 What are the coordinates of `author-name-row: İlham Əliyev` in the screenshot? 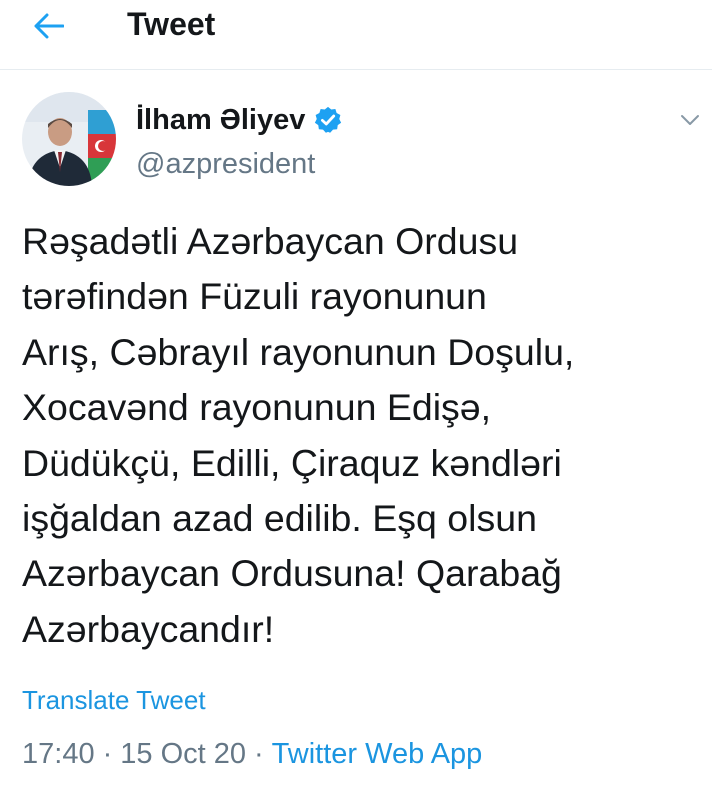 It's located at (239, 120).